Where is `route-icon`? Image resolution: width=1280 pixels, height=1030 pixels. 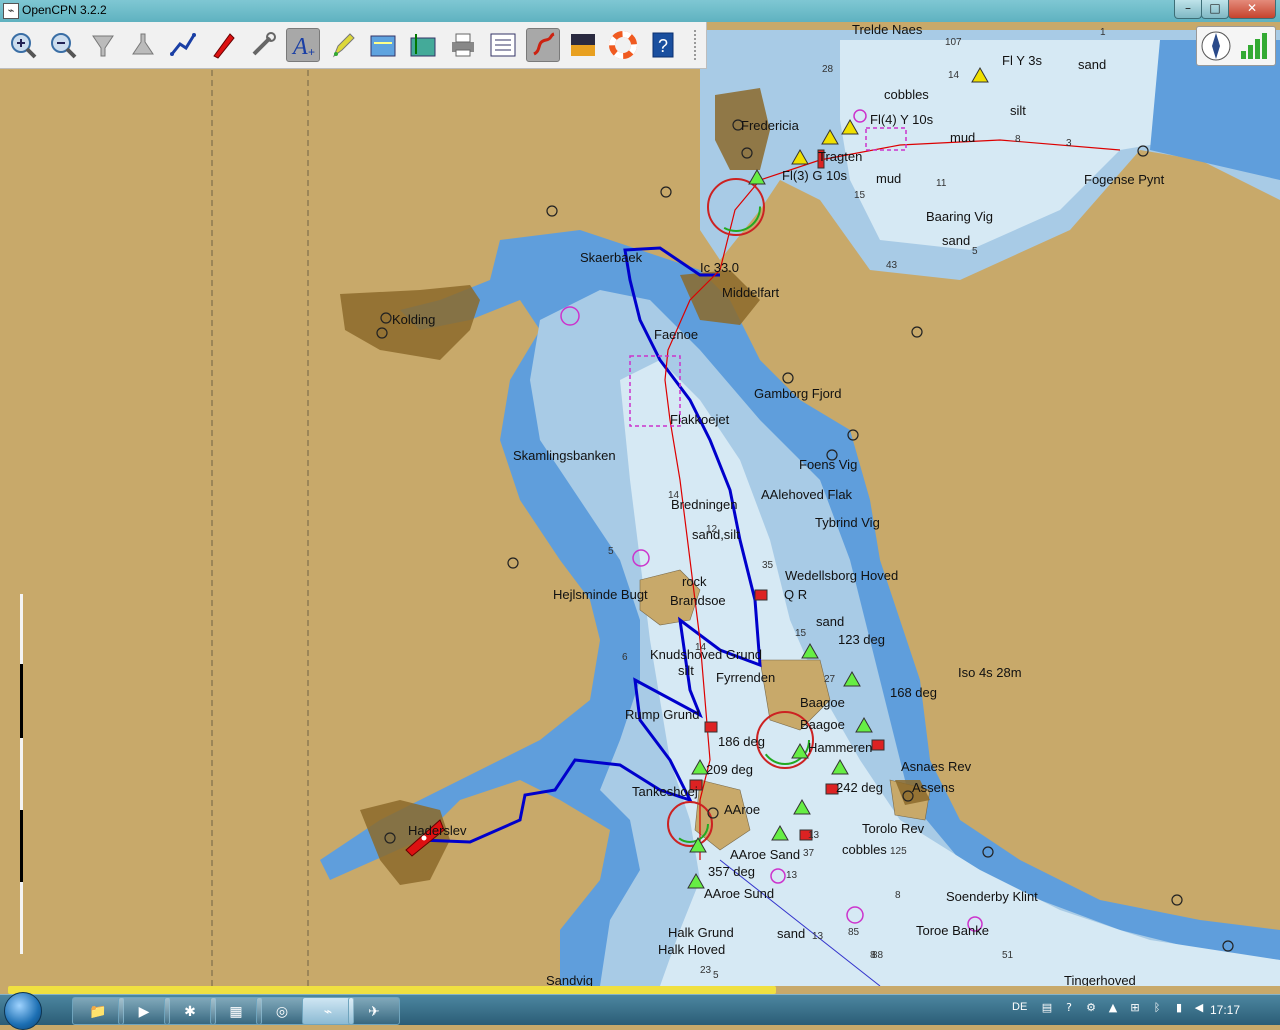
route-icon is located at coordinates (183, 44).